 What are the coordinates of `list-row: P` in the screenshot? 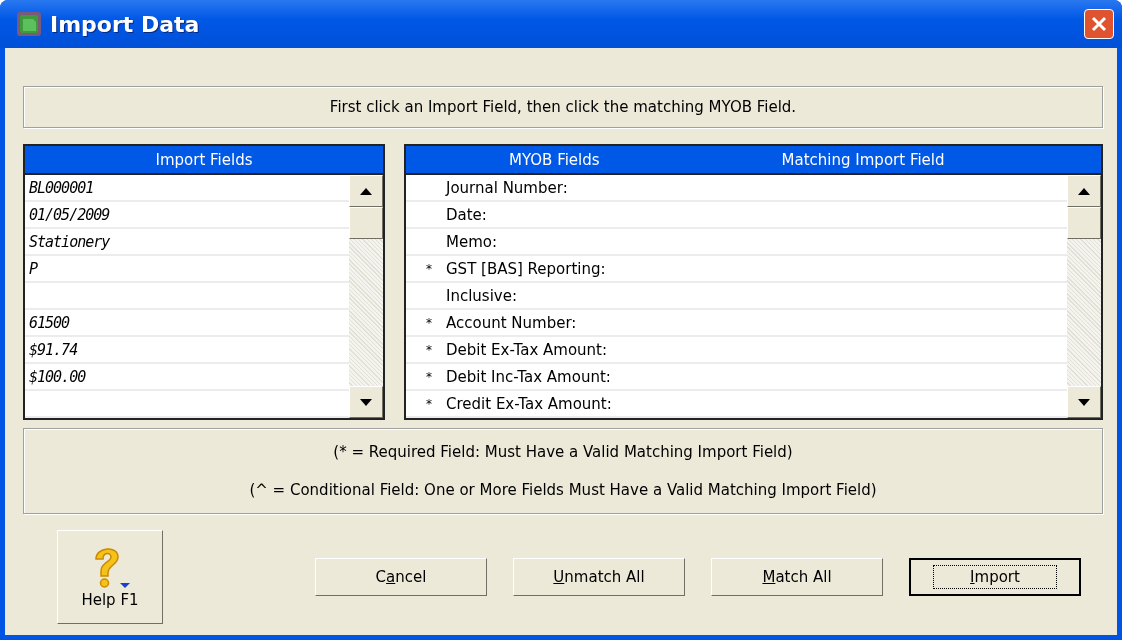 It's located at (187, 269).